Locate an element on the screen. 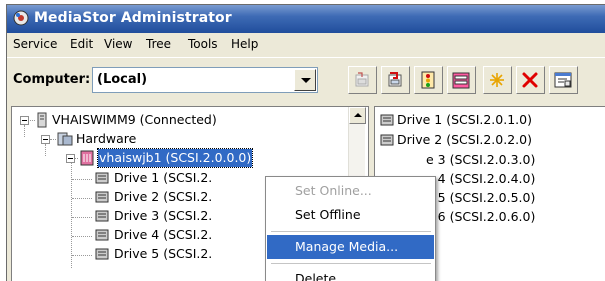 This screenshot has width=605, height=281. menu-help: Help is located at coordinates (244, 44).